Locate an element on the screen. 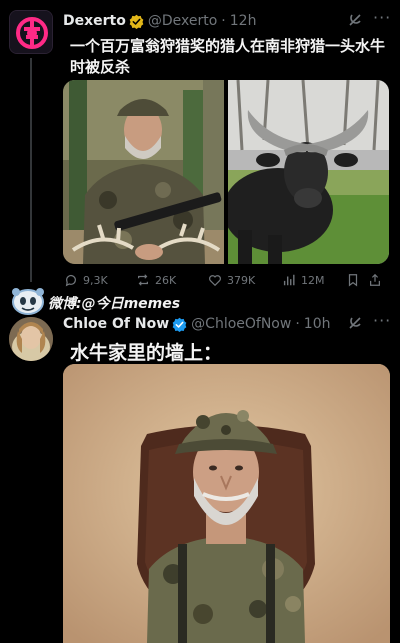  tweet-header: Dexerto @Dexerto · 12h is located at coordinates (159, 21).